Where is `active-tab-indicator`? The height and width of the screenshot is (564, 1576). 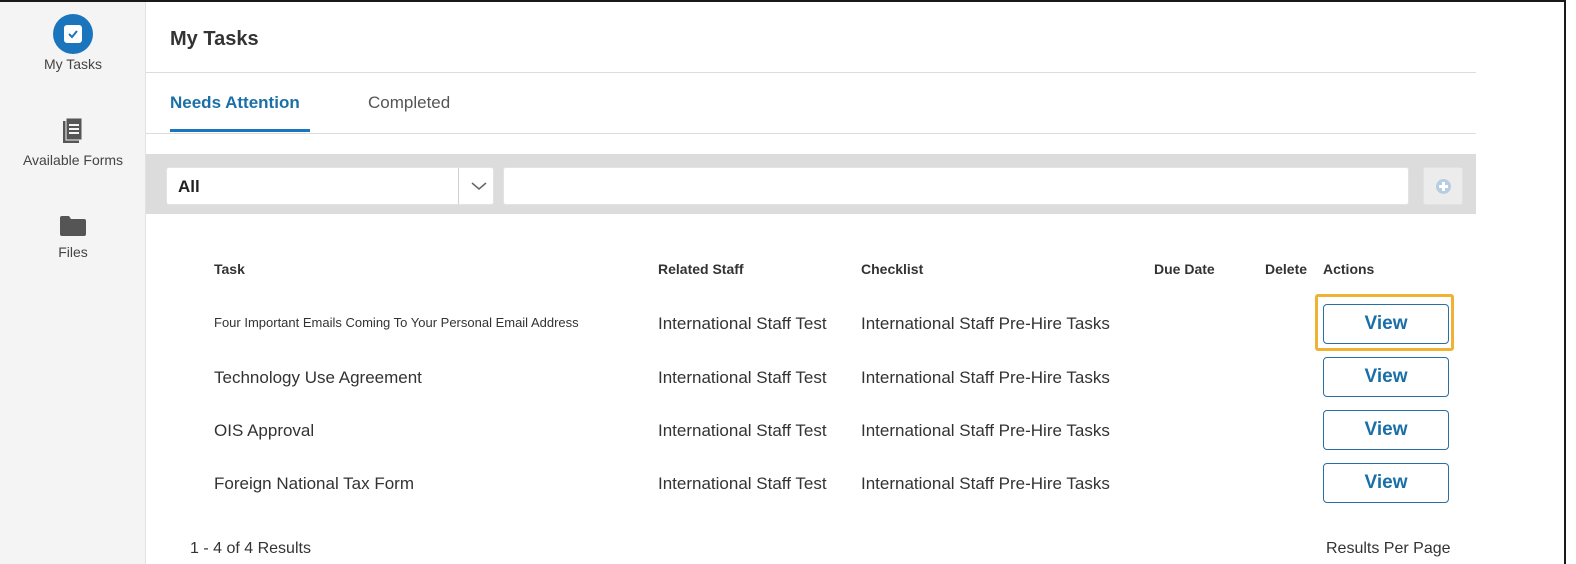
active-tab-indicator is located at coordinates (240, 130).